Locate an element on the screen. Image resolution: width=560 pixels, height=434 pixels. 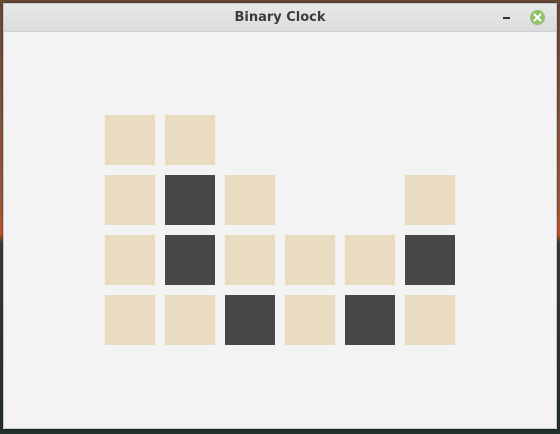
minimize-button is located at coordinates (507, 17).